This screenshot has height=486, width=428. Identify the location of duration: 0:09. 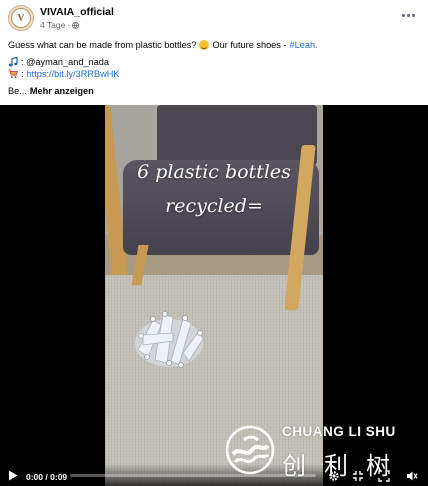
(59, 477).